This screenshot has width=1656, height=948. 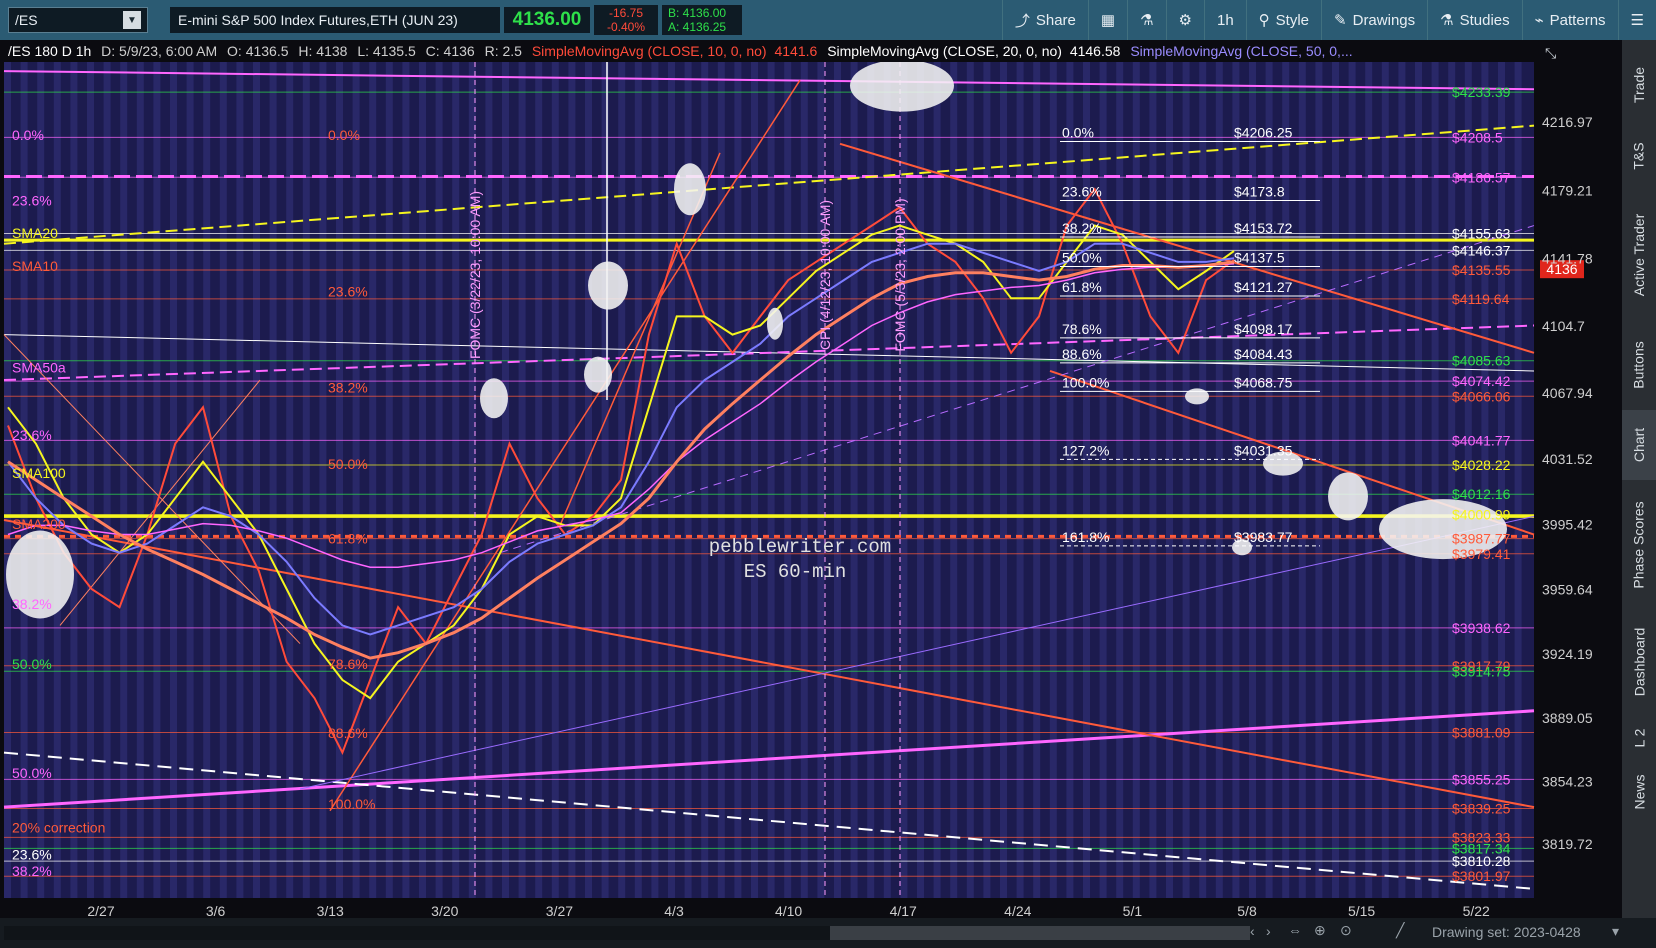 What do you see at coordinates (1481, 381) in the screenshot?
I see `level-label: $4074.42` at bounding box center [1481, 381].